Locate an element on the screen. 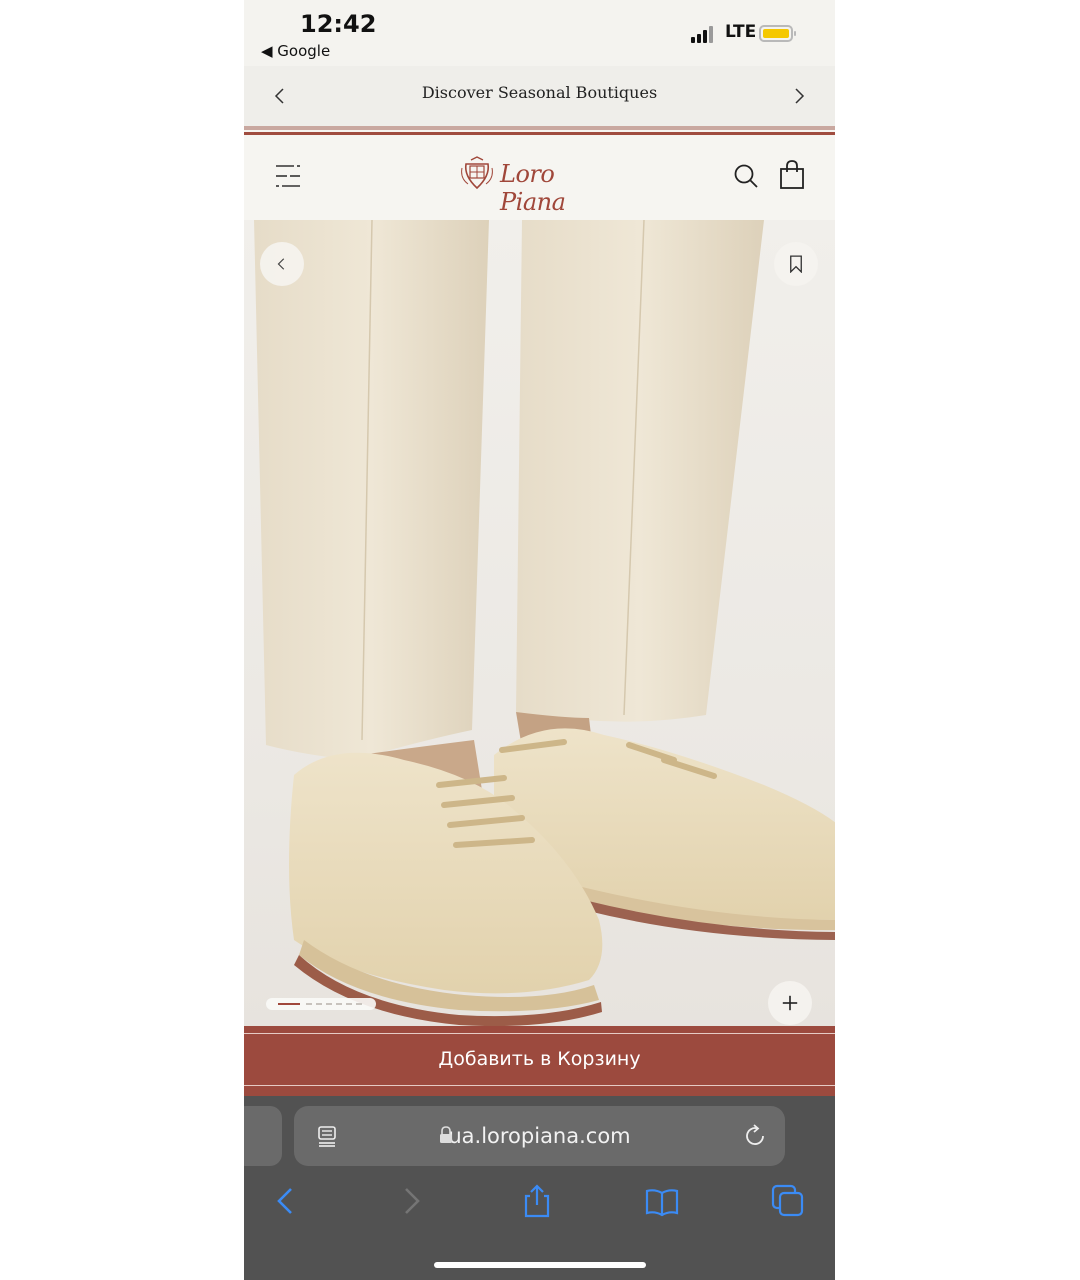 This screenshot has width=1080, height=1280. site-header: Loro Piana is located at coordinates (539, 178).